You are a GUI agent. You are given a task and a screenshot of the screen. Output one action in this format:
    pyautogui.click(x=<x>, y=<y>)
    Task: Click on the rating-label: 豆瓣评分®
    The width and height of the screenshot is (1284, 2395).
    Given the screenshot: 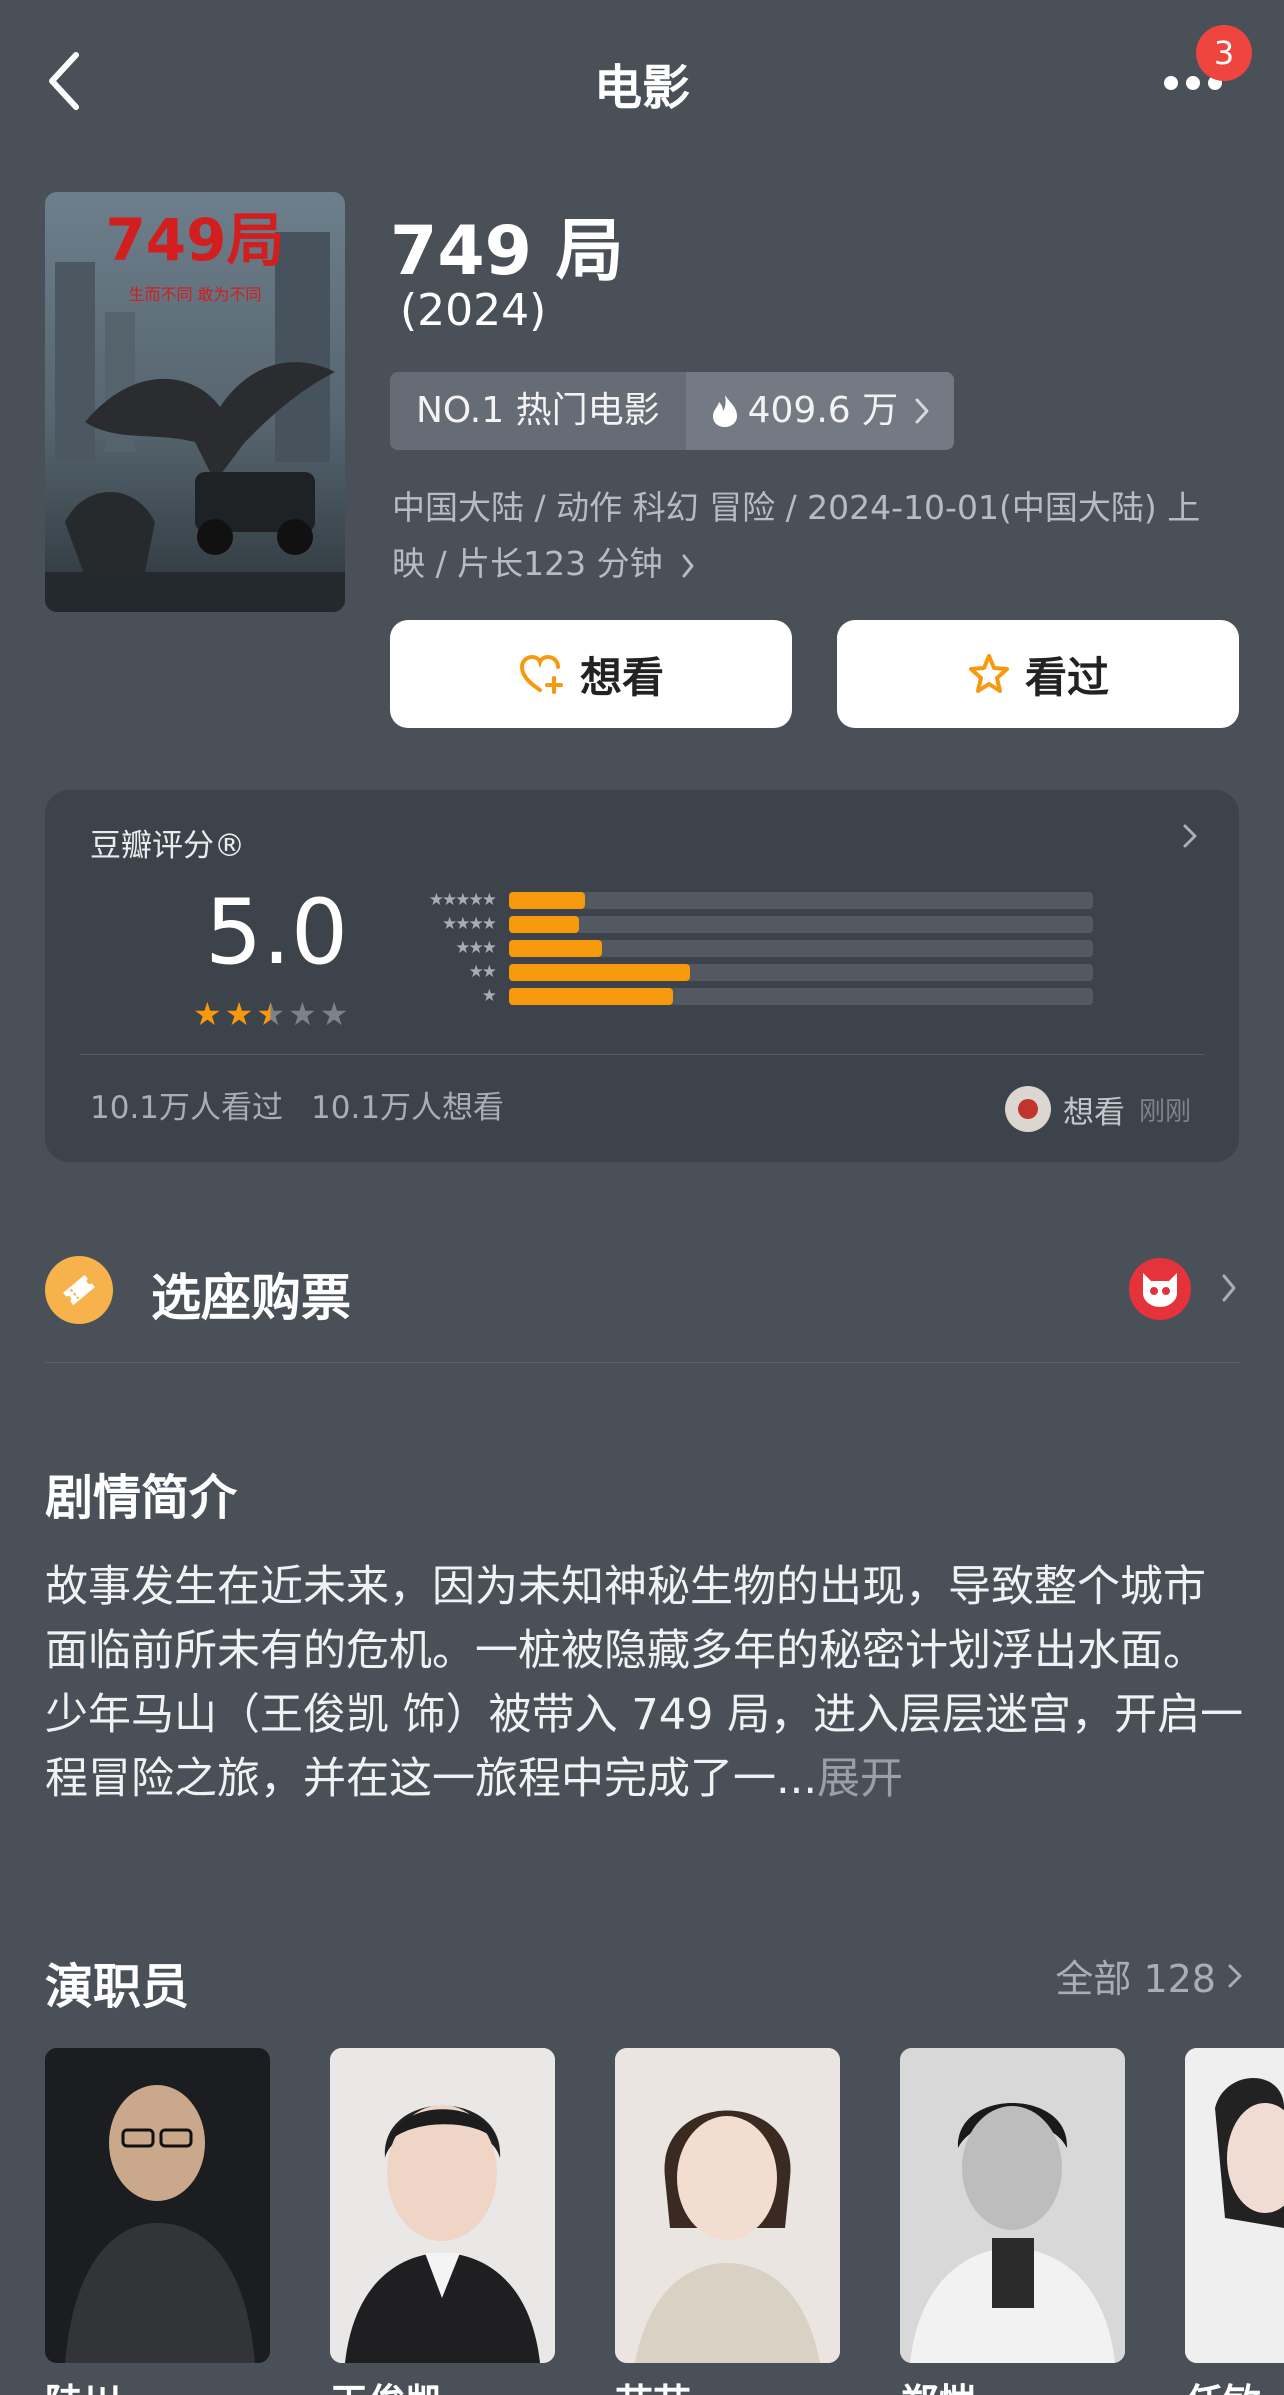 What is the action you would take?
    pyautogui.click(x=167, y=846)
    